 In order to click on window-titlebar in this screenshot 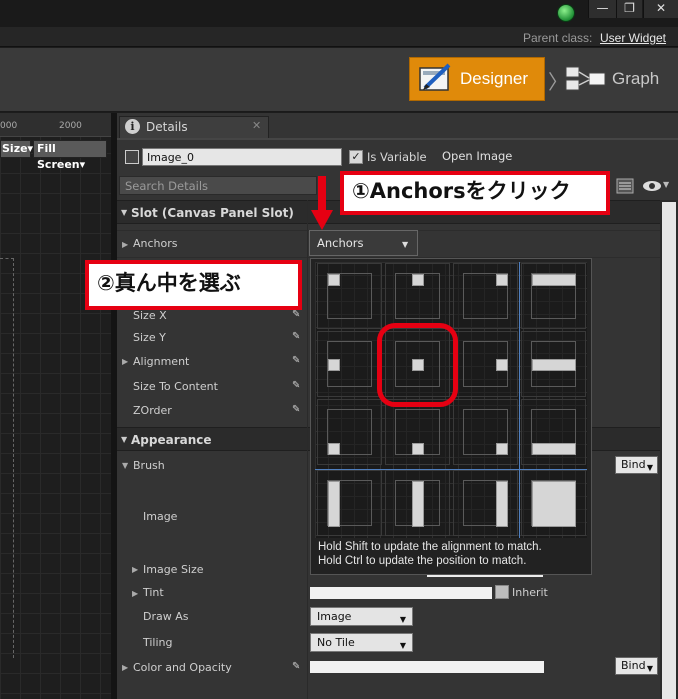, I will do `click(339, 13)`.